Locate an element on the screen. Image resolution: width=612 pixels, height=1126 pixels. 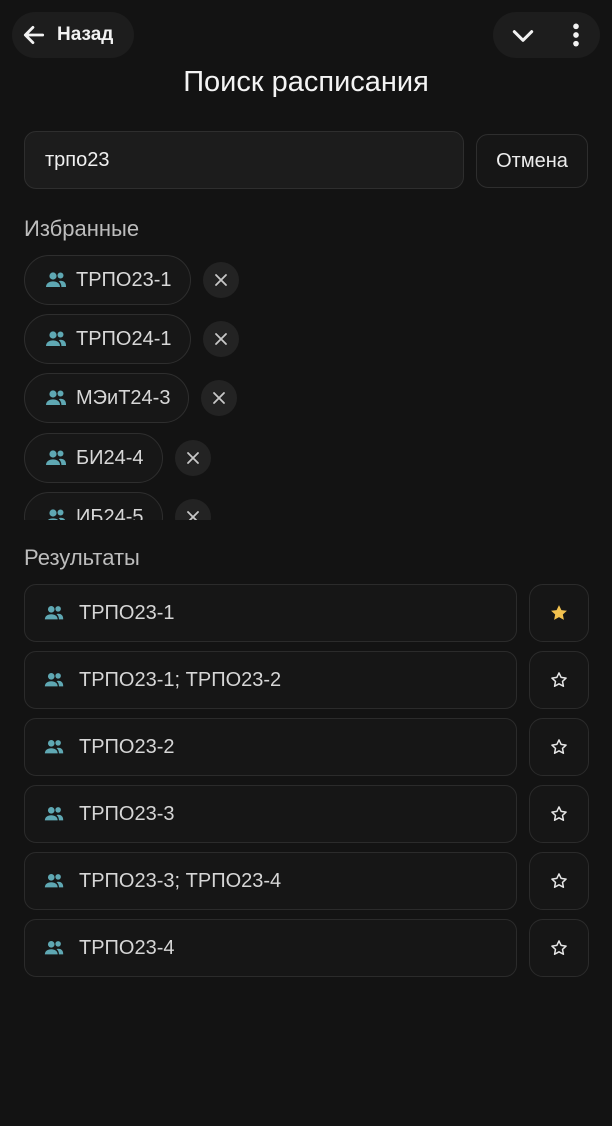
back-label: Назад is located at coordinates (85, 34).